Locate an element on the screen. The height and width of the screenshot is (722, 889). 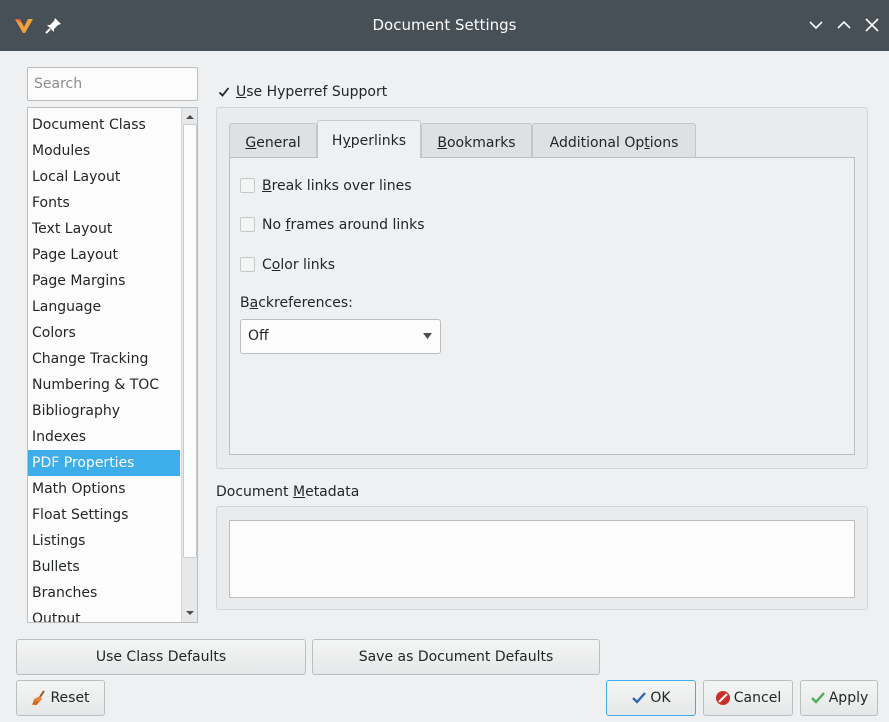
sidebar-item-bibliography: Bibliography is located at coordinates (104, 411).